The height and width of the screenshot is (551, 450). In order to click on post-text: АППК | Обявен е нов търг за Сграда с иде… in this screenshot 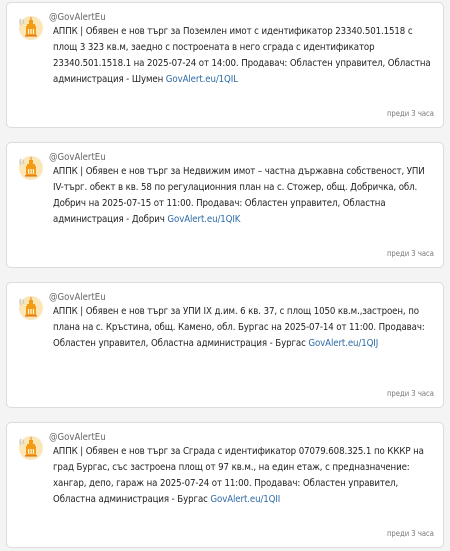, I will do `click(242, 476)`.